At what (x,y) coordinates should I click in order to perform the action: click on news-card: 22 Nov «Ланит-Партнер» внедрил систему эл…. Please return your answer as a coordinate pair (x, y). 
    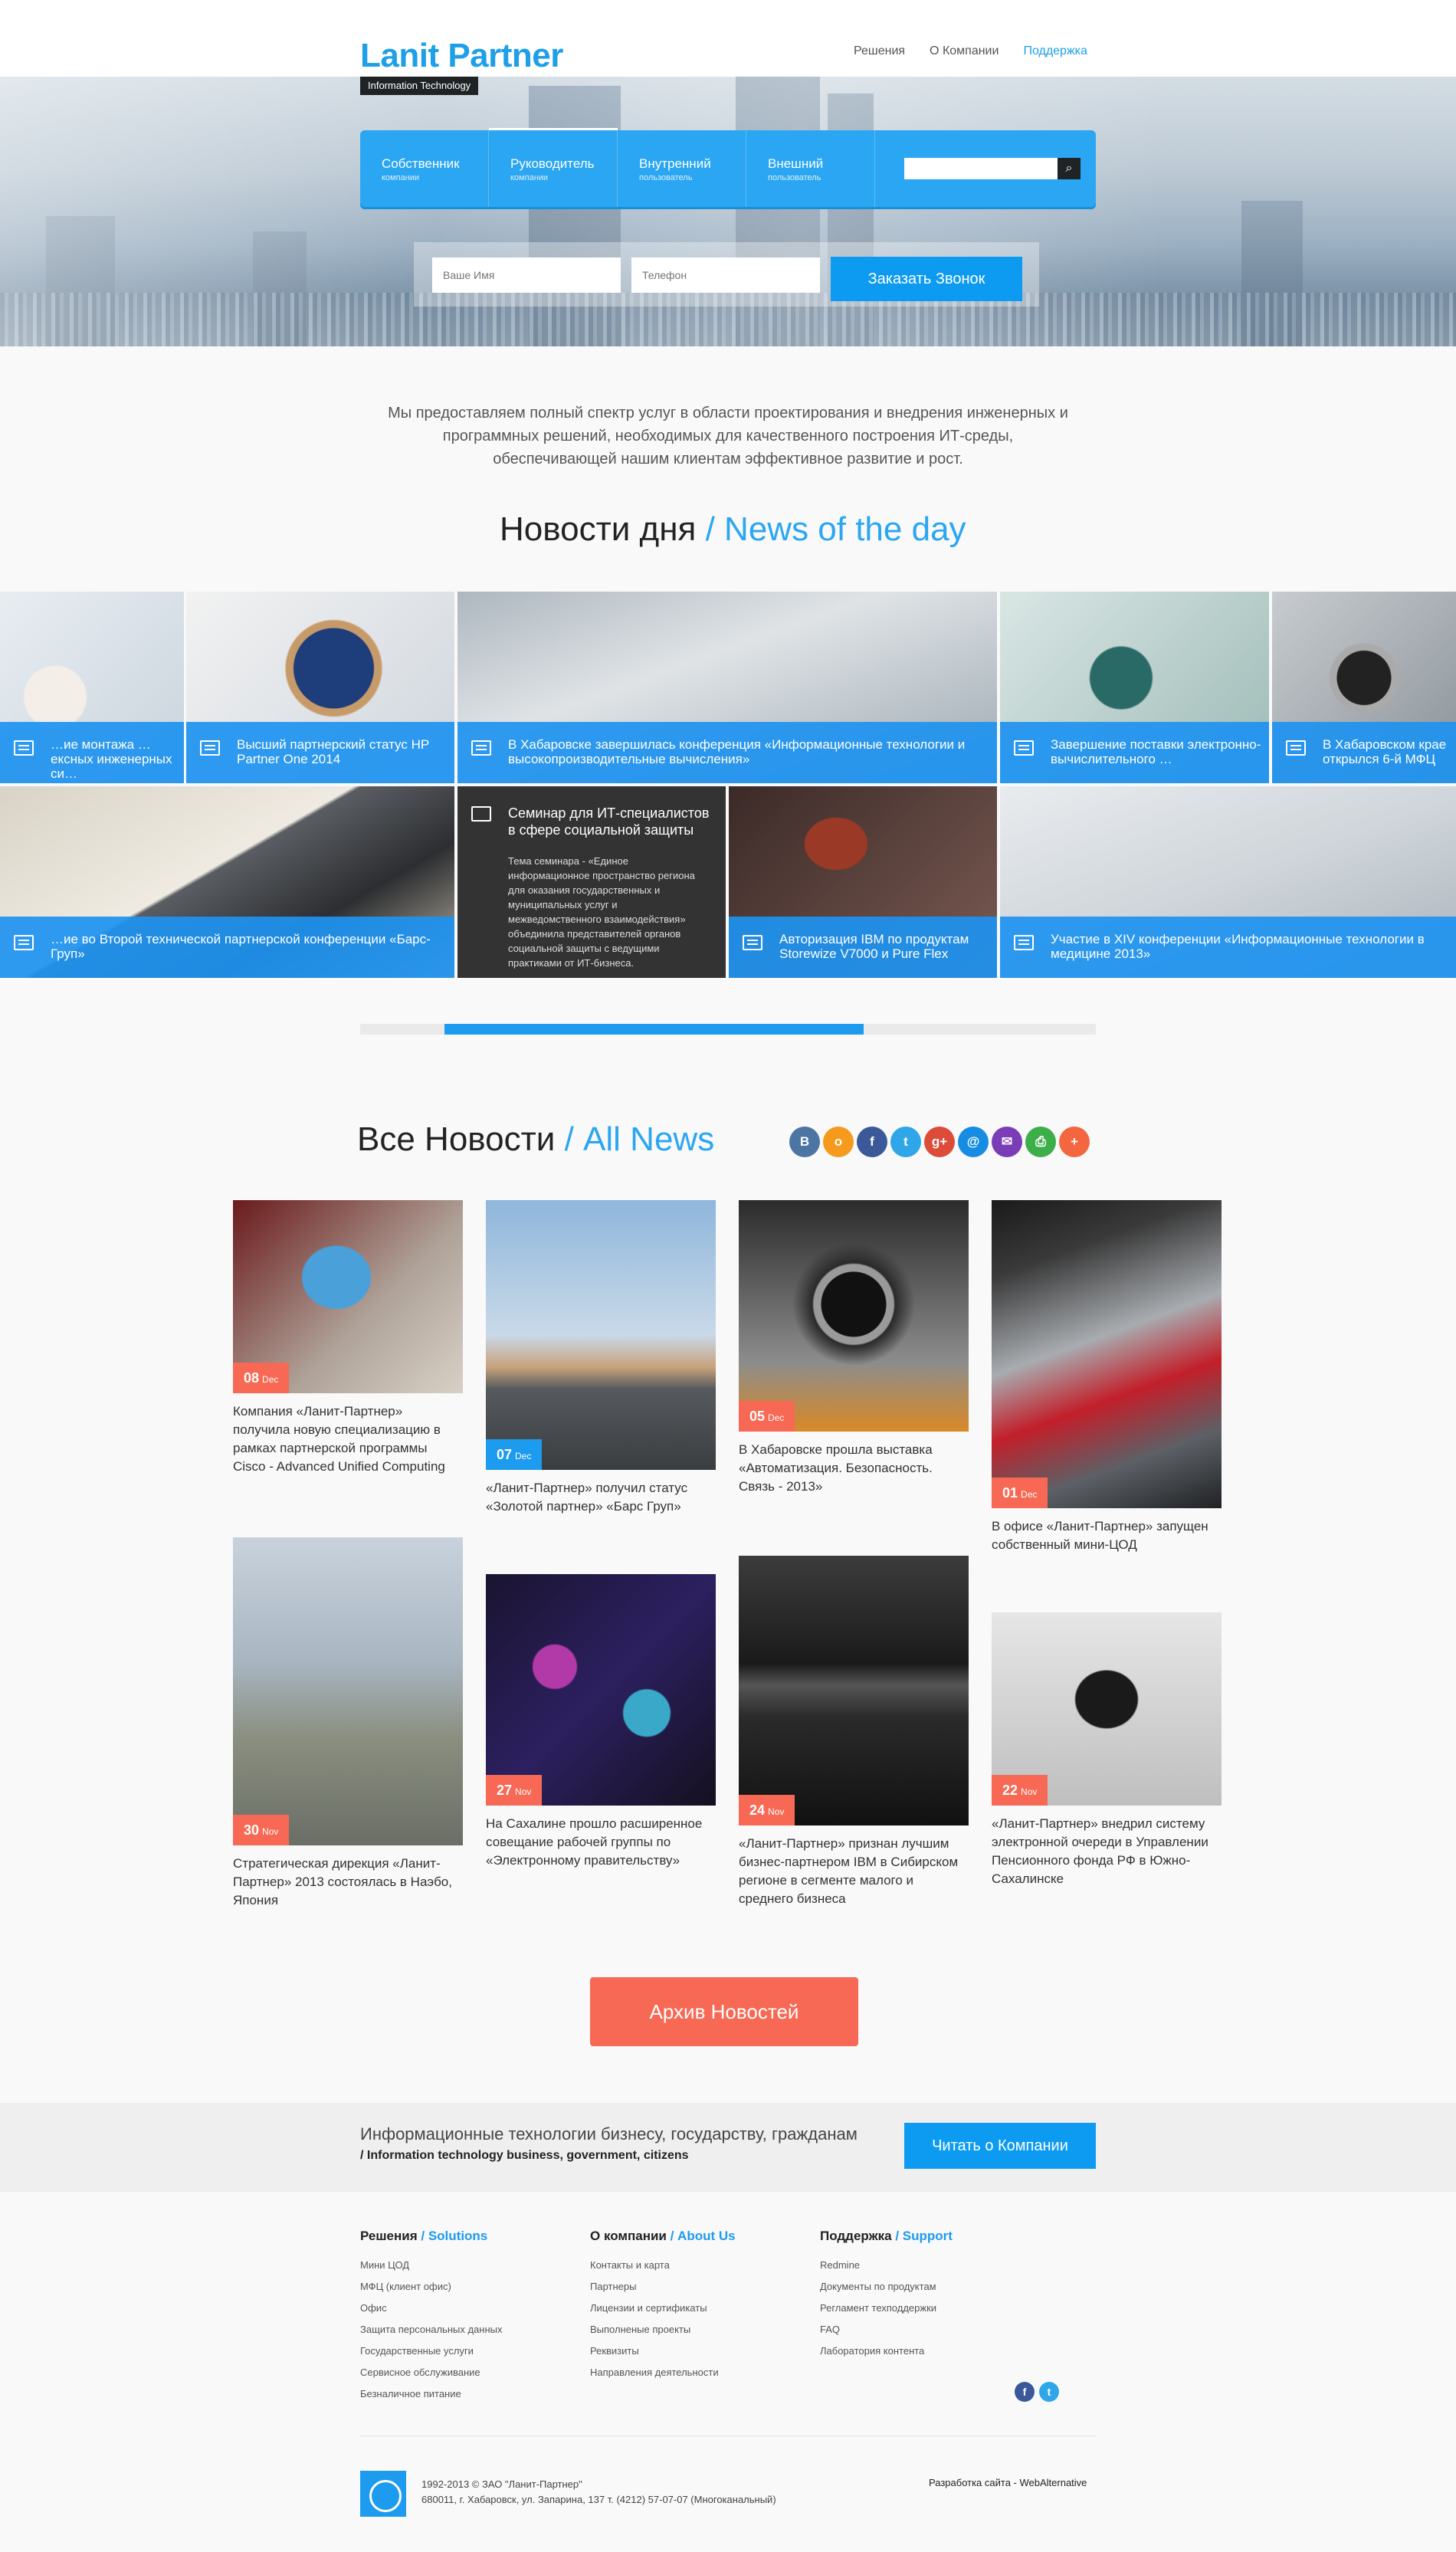
    Looking at the image, I should click on (1107, 1750).